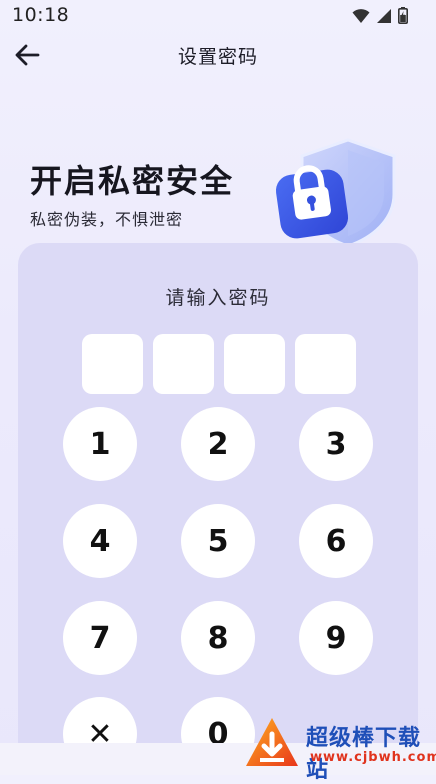  I want to click on key-8: 8, so click(218, 638).